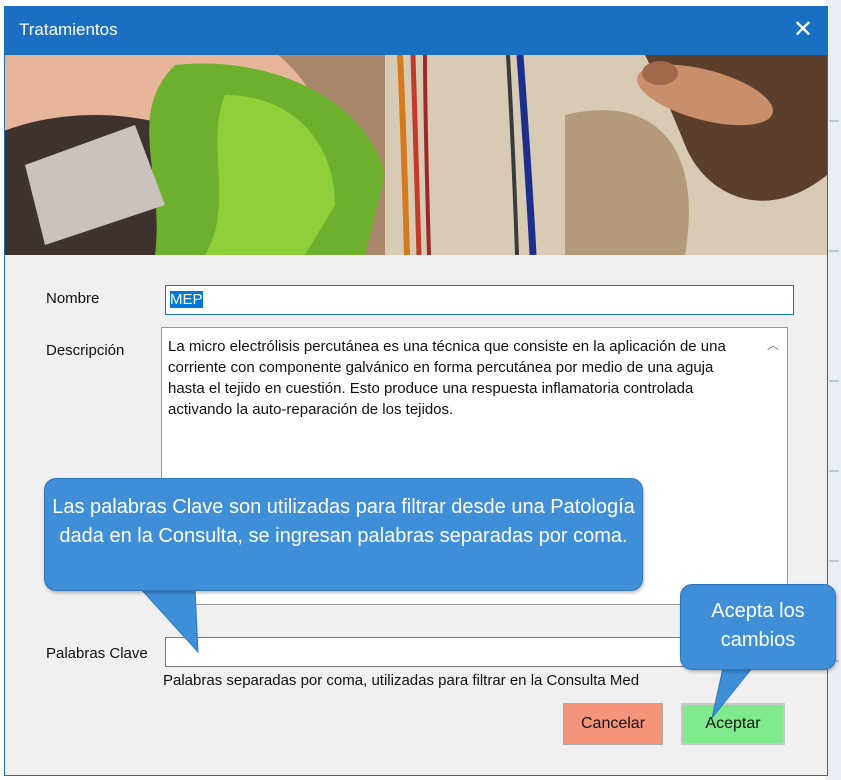  What do you see at coordinates (479, 300) in the screenshot?
I see `nombre-input: MEP` at bounding box center [479, 300].